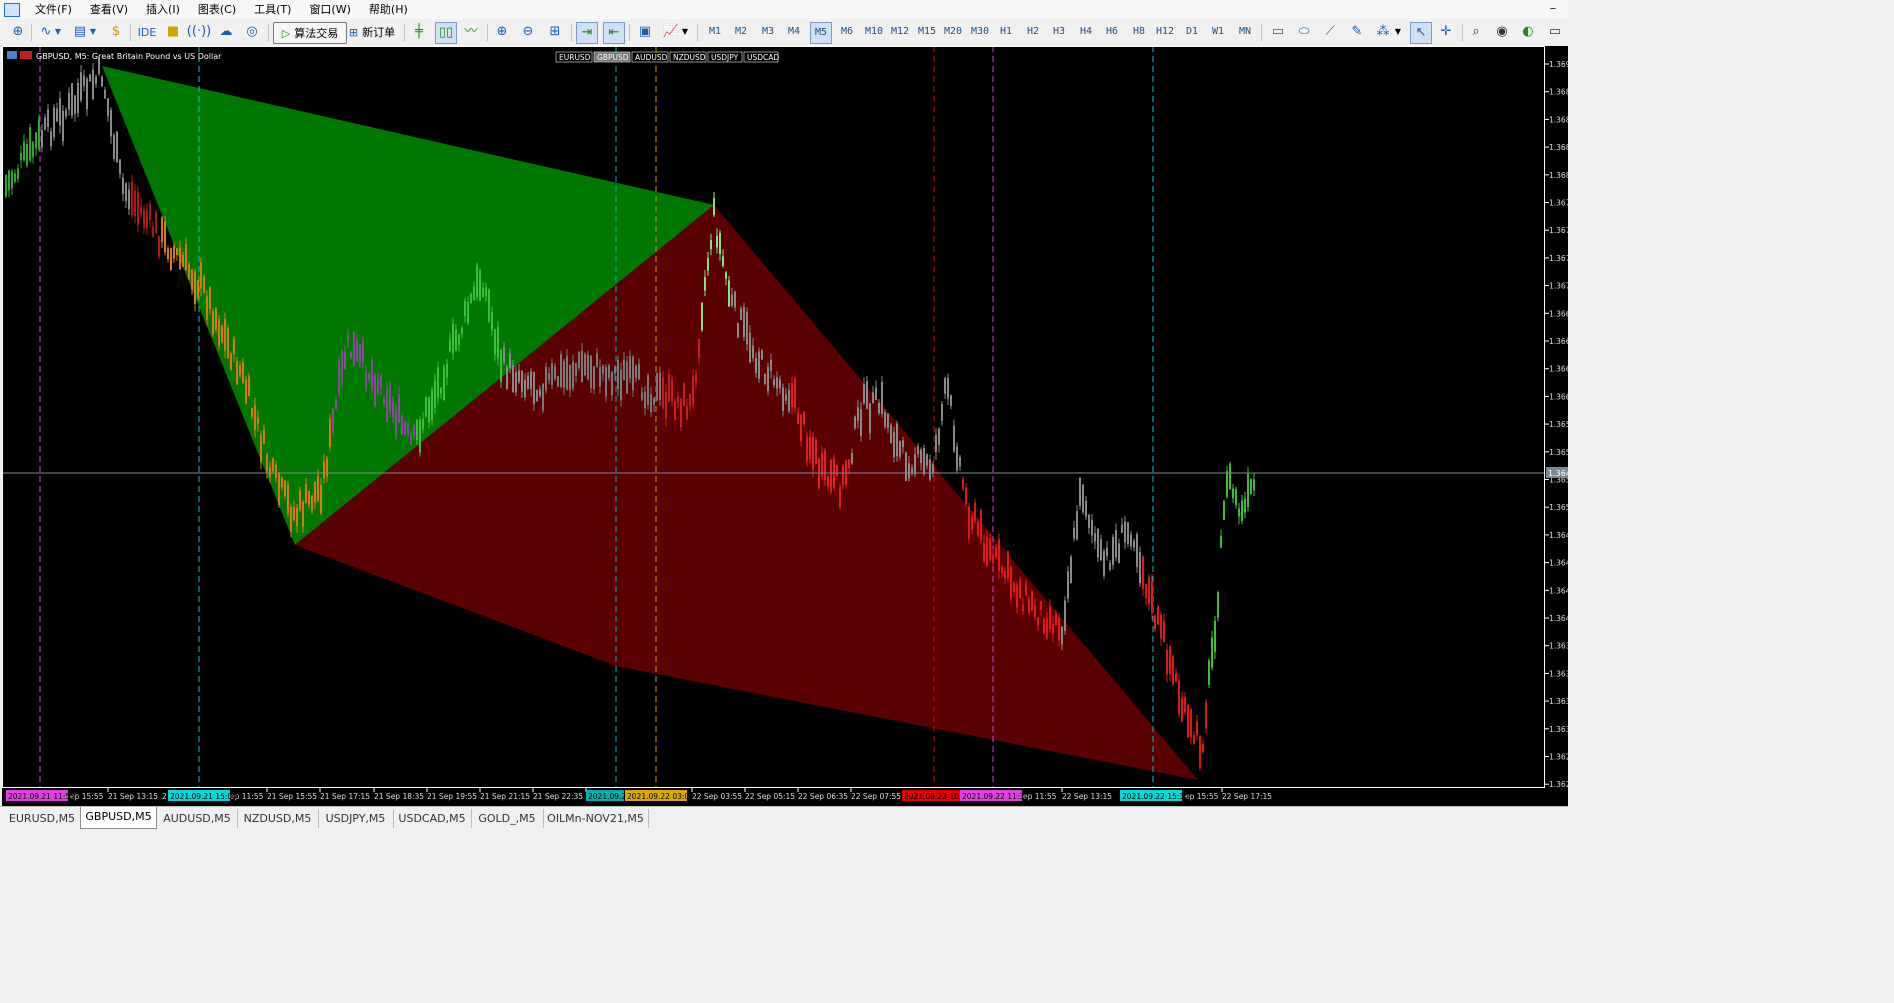  What do you see at coordinates (671, 32) in the screenshot?
I see `indicator-list-icon: 📈` at bounding box center [671, 32].